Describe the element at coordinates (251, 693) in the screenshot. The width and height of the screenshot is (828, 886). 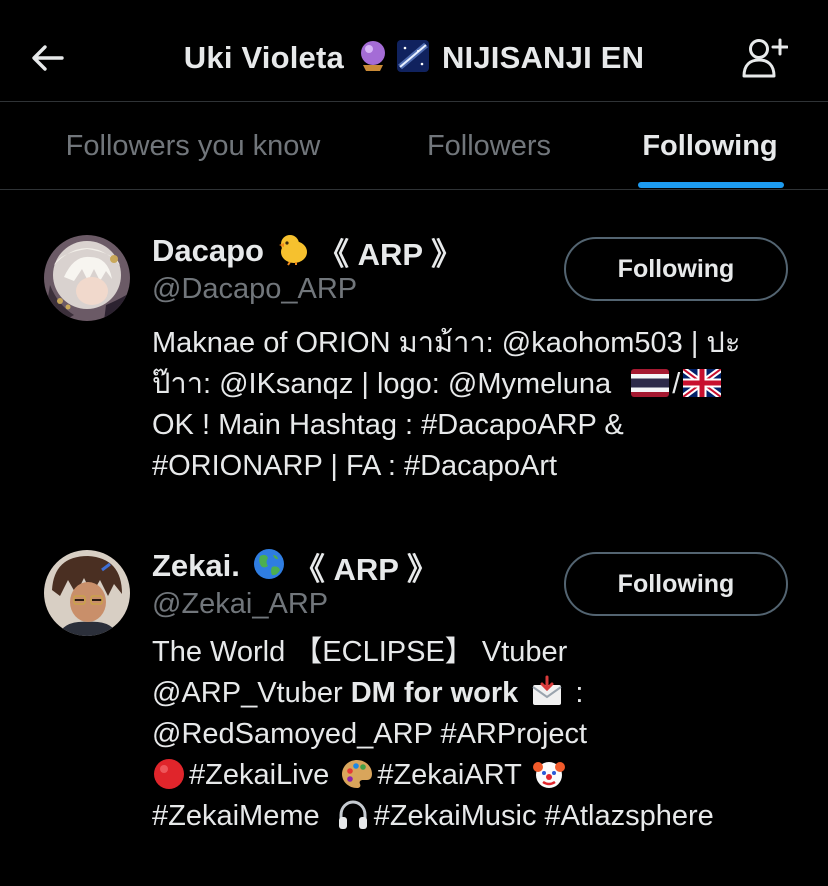
I see `bio-text: @ARP_Vtuber` at that location.